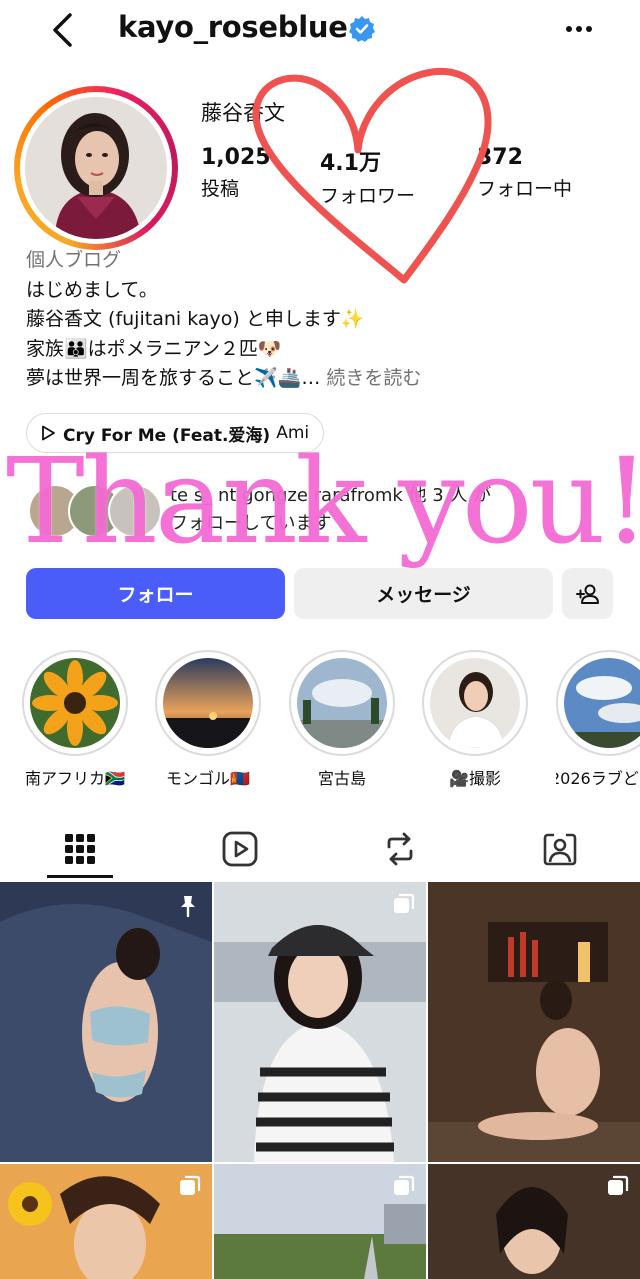  I want to click on highlight-label: モンゴル🇲🇳, so click(208, 778).